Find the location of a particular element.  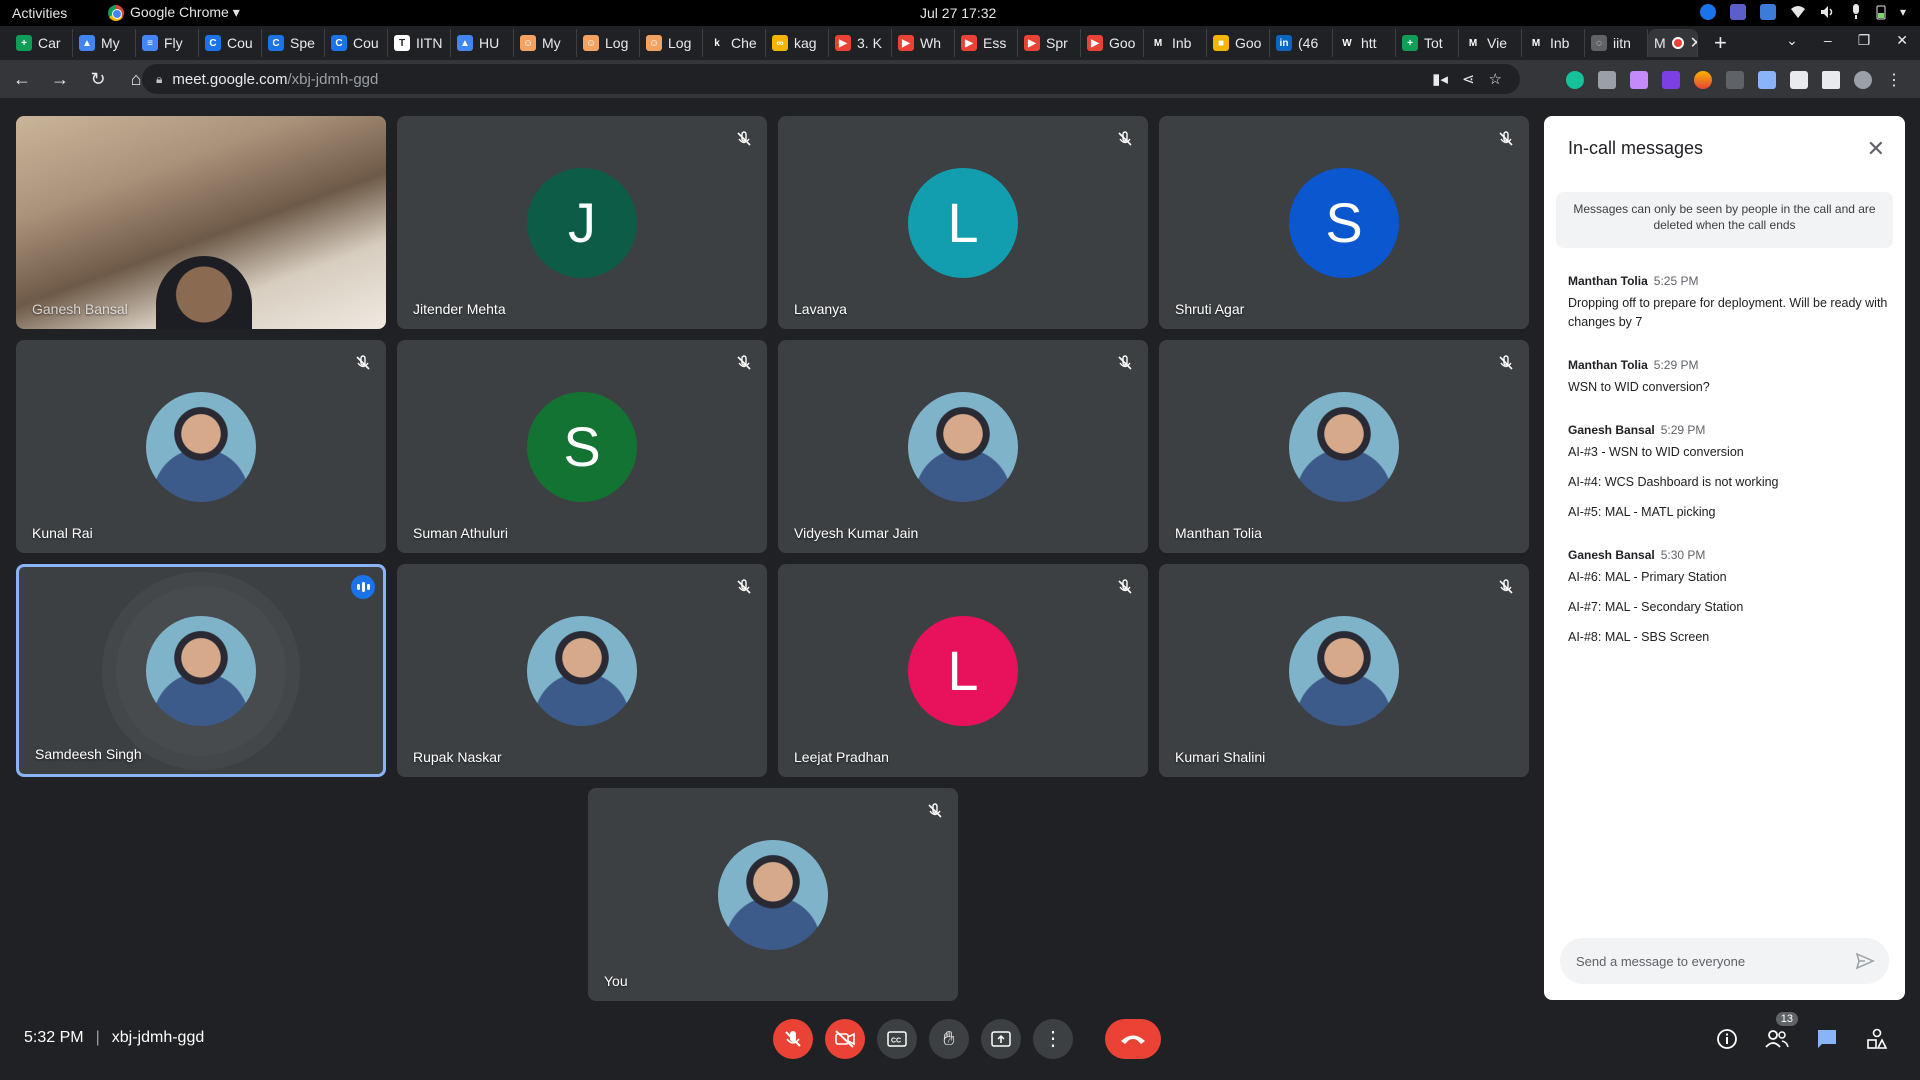

muted-mic-icon is located at coordinates (363, 363).